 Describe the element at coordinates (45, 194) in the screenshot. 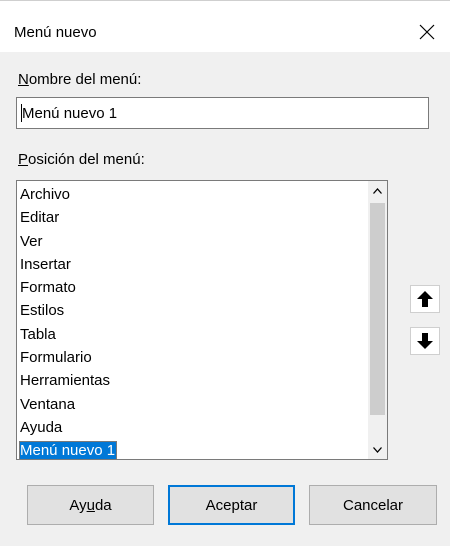

I see `list-item-label: Archivo` at that location.